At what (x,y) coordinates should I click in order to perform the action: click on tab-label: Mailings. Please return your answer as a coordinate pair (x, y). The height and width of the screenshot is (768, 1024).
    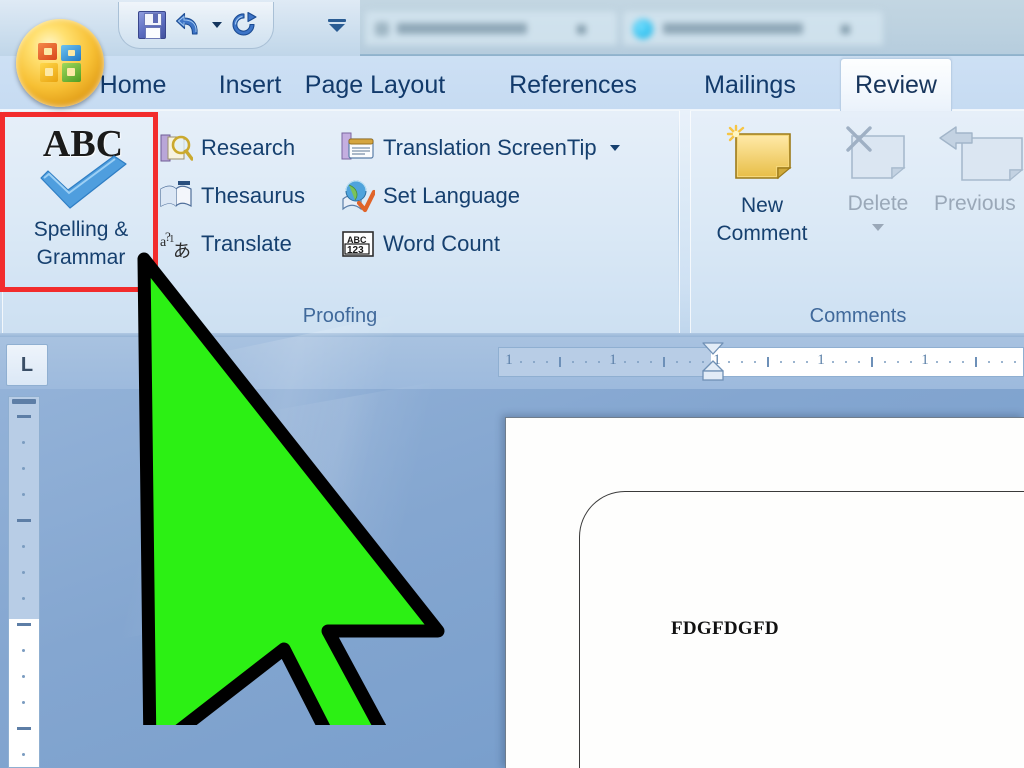
    Looking at the image, I should click on (750, 84).